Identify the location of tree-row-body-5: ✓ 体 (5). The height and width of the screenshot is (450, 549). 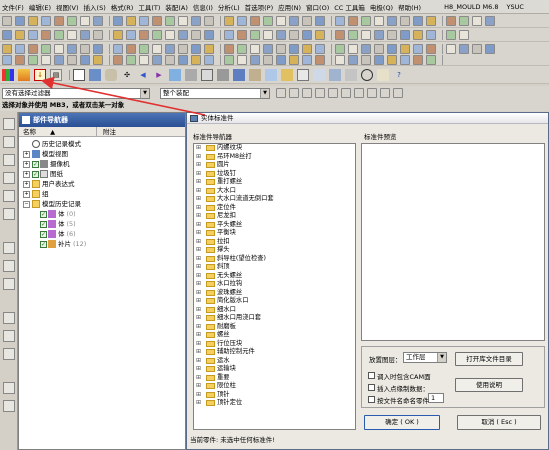
(104, 224).